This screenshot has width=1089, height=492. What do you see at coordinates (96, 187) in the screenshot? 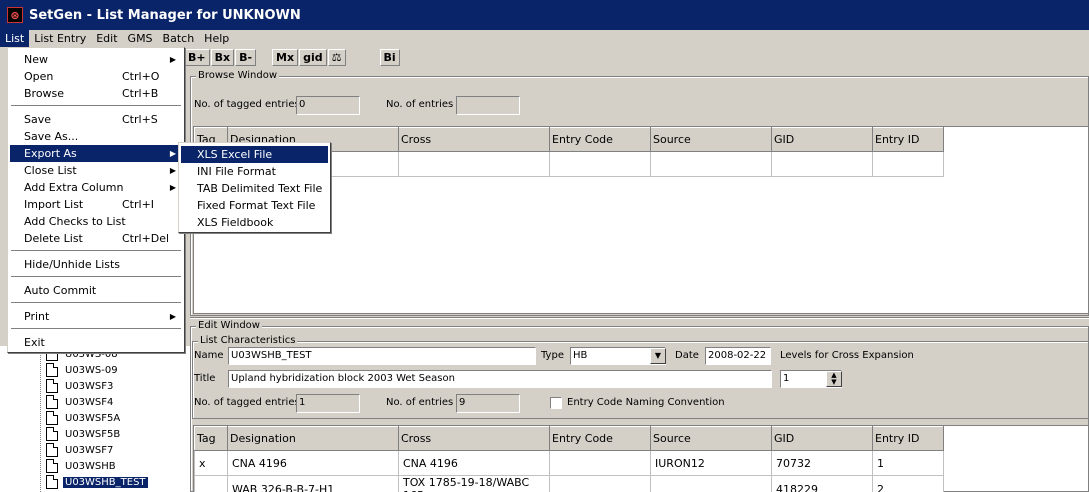
I see `menu-item-add-extra-column: Add Extra Column ▶` at bounding box center [96, 187].